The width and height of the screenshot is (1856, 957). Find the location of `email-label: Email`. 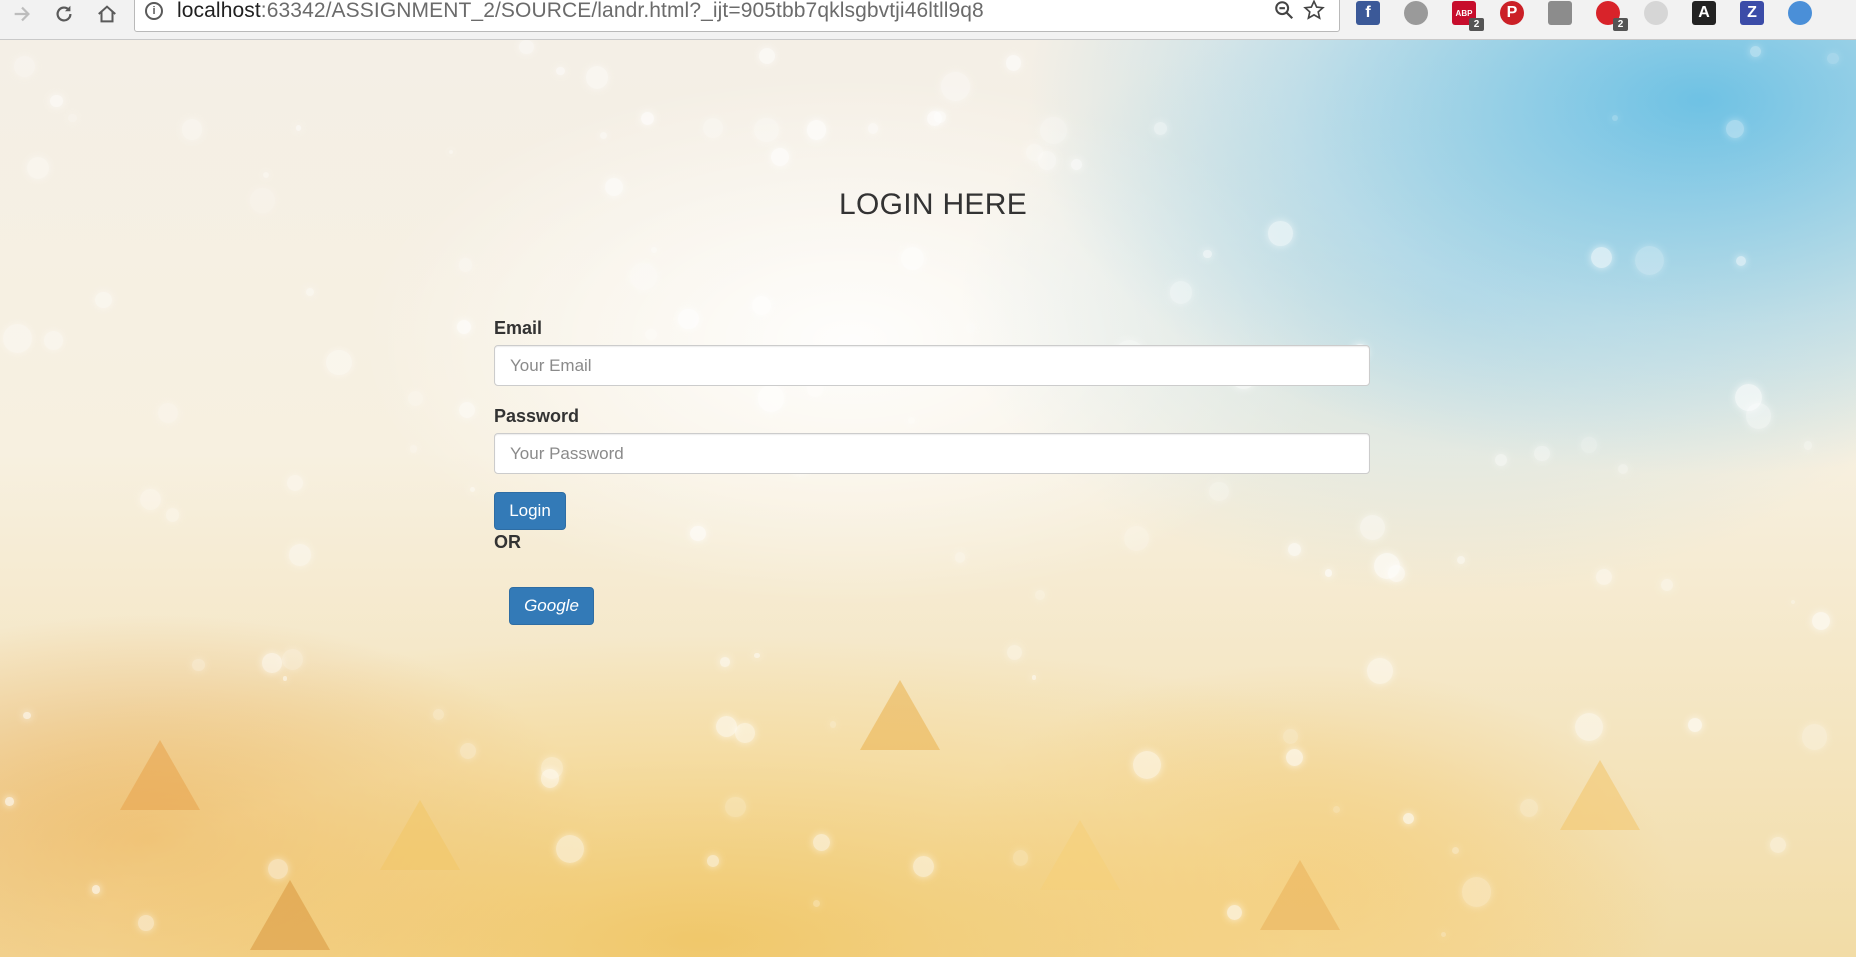

email-label: Email is located at coordinates (518, 328).